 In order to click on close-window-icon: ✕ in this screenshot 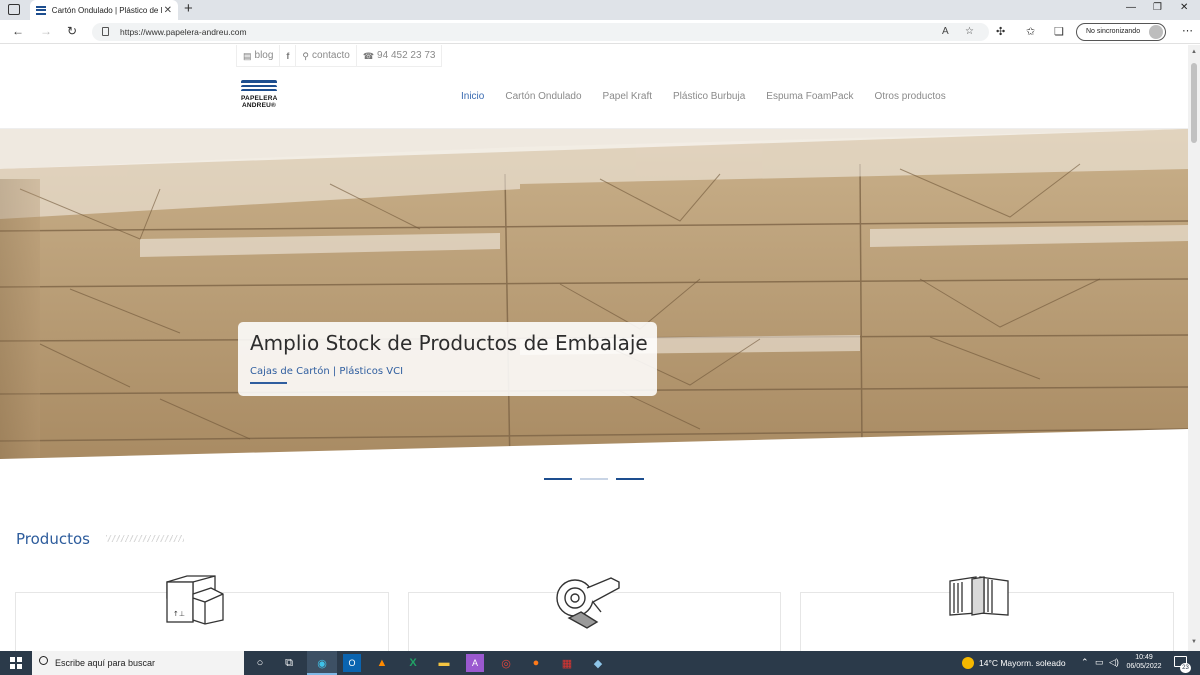, I will do `click(1184, 7)`.